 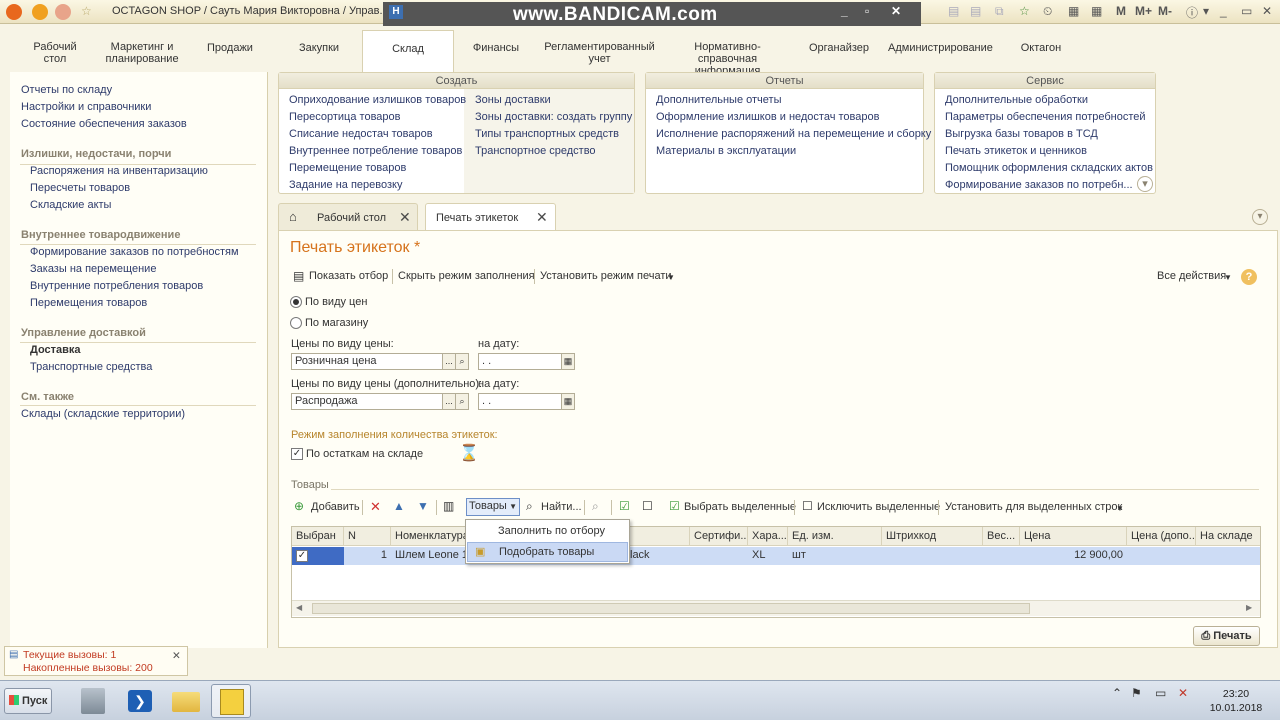 I want to click on service-acts-assistant: Помощник оформления складских актов, so click(x=1049, y=168).